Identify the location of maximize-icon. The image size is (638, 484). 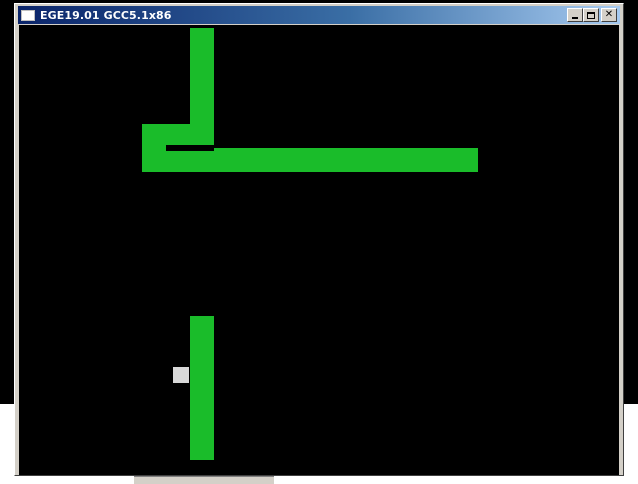
(591, 15).